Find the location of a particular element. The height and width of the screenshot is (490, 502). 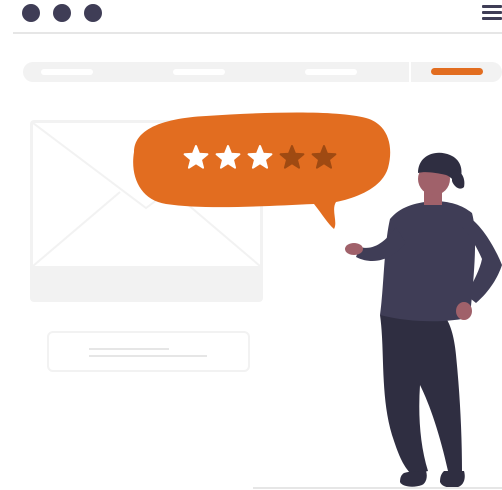

hamburger-menu-icon is located at coordinates (492, 13).